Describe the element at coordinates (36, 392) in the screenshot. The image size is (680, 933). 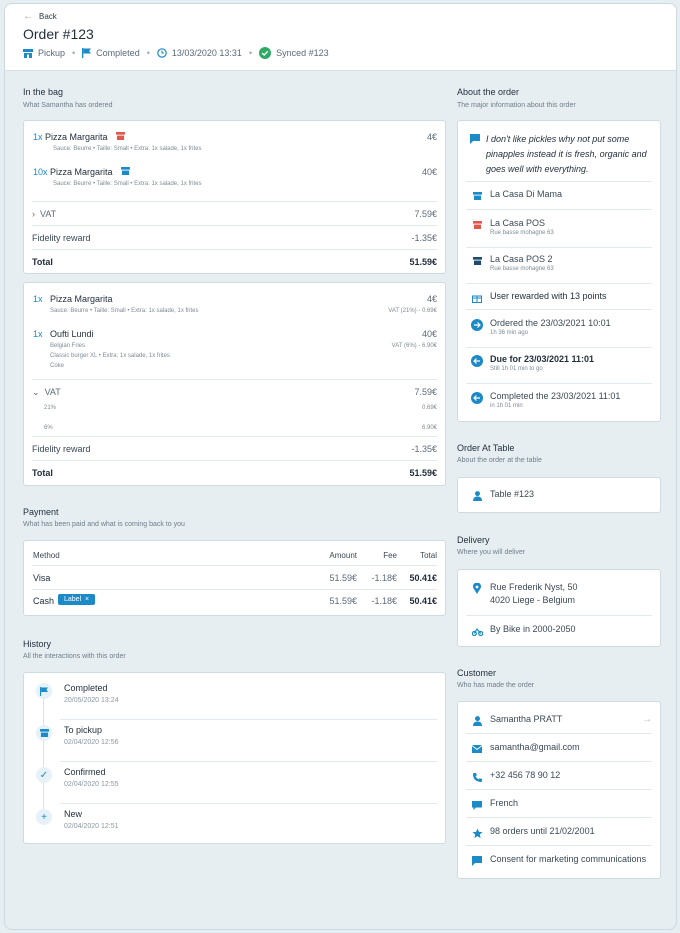
I see `chevron-down-icon: ⌄` at that location.